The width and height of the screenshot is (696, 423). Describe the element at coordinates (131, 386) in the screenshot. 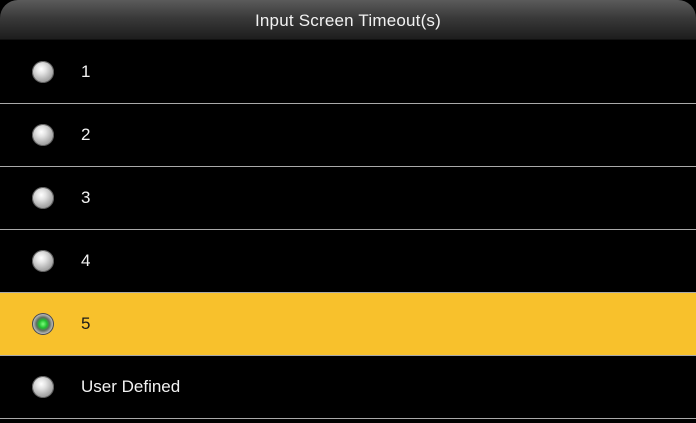

I see `option-label: User Defined` at that location.